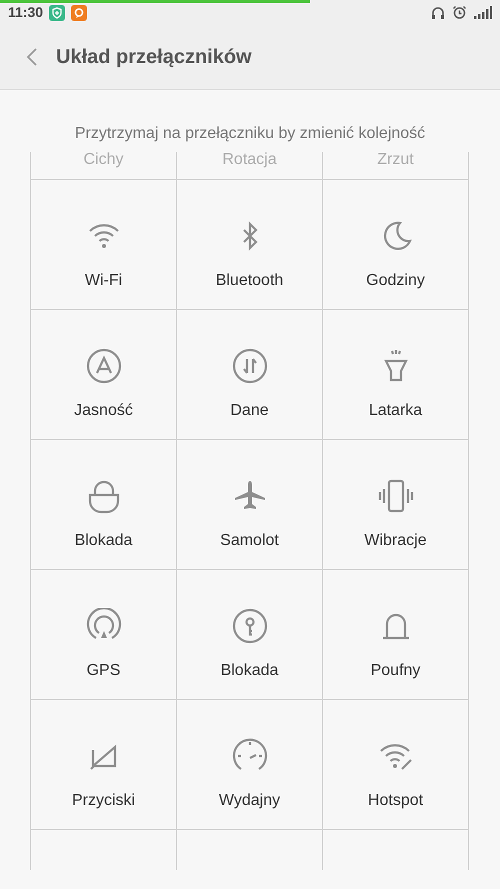  I want to click on toggle-label: Hotspot, so click(396, 801).